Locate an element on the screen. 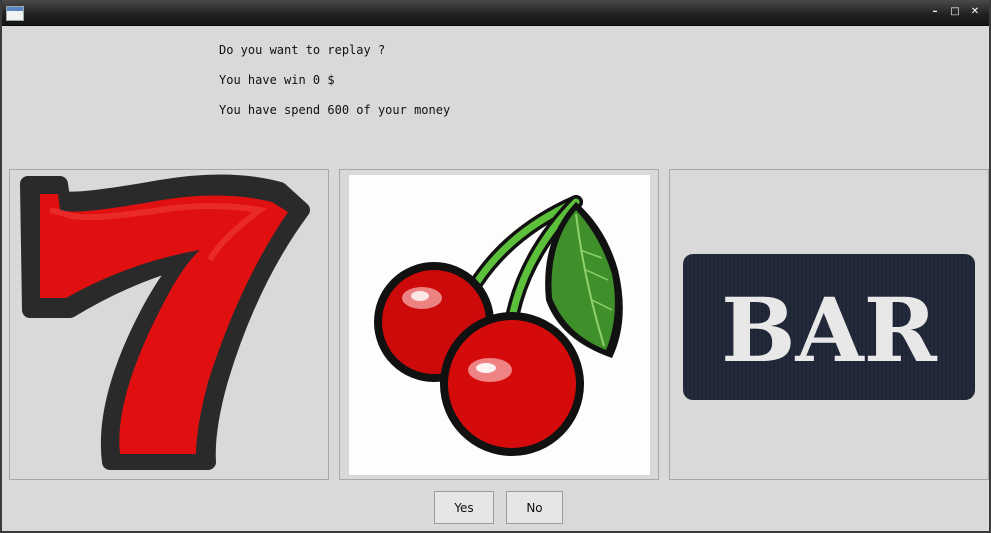 The image size is (991, 533). maximize-button: □ is located at coordinates (955, 12).